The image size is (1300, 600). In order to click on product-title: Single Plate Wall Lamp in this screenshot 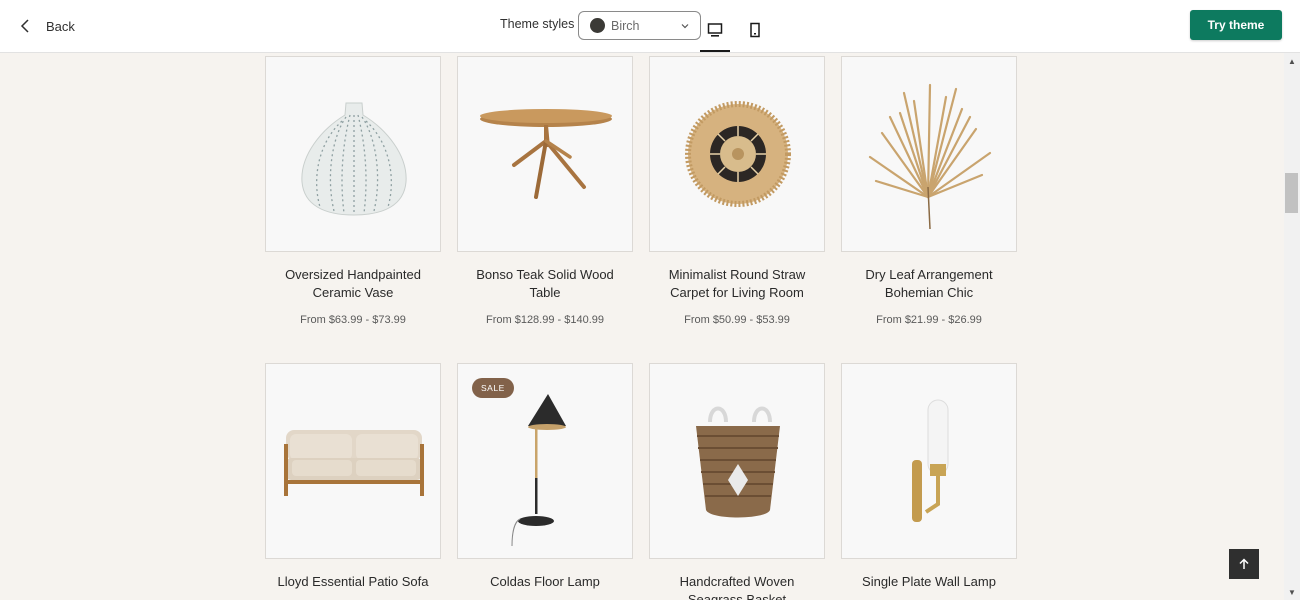, I will do `click(929, 582)`.